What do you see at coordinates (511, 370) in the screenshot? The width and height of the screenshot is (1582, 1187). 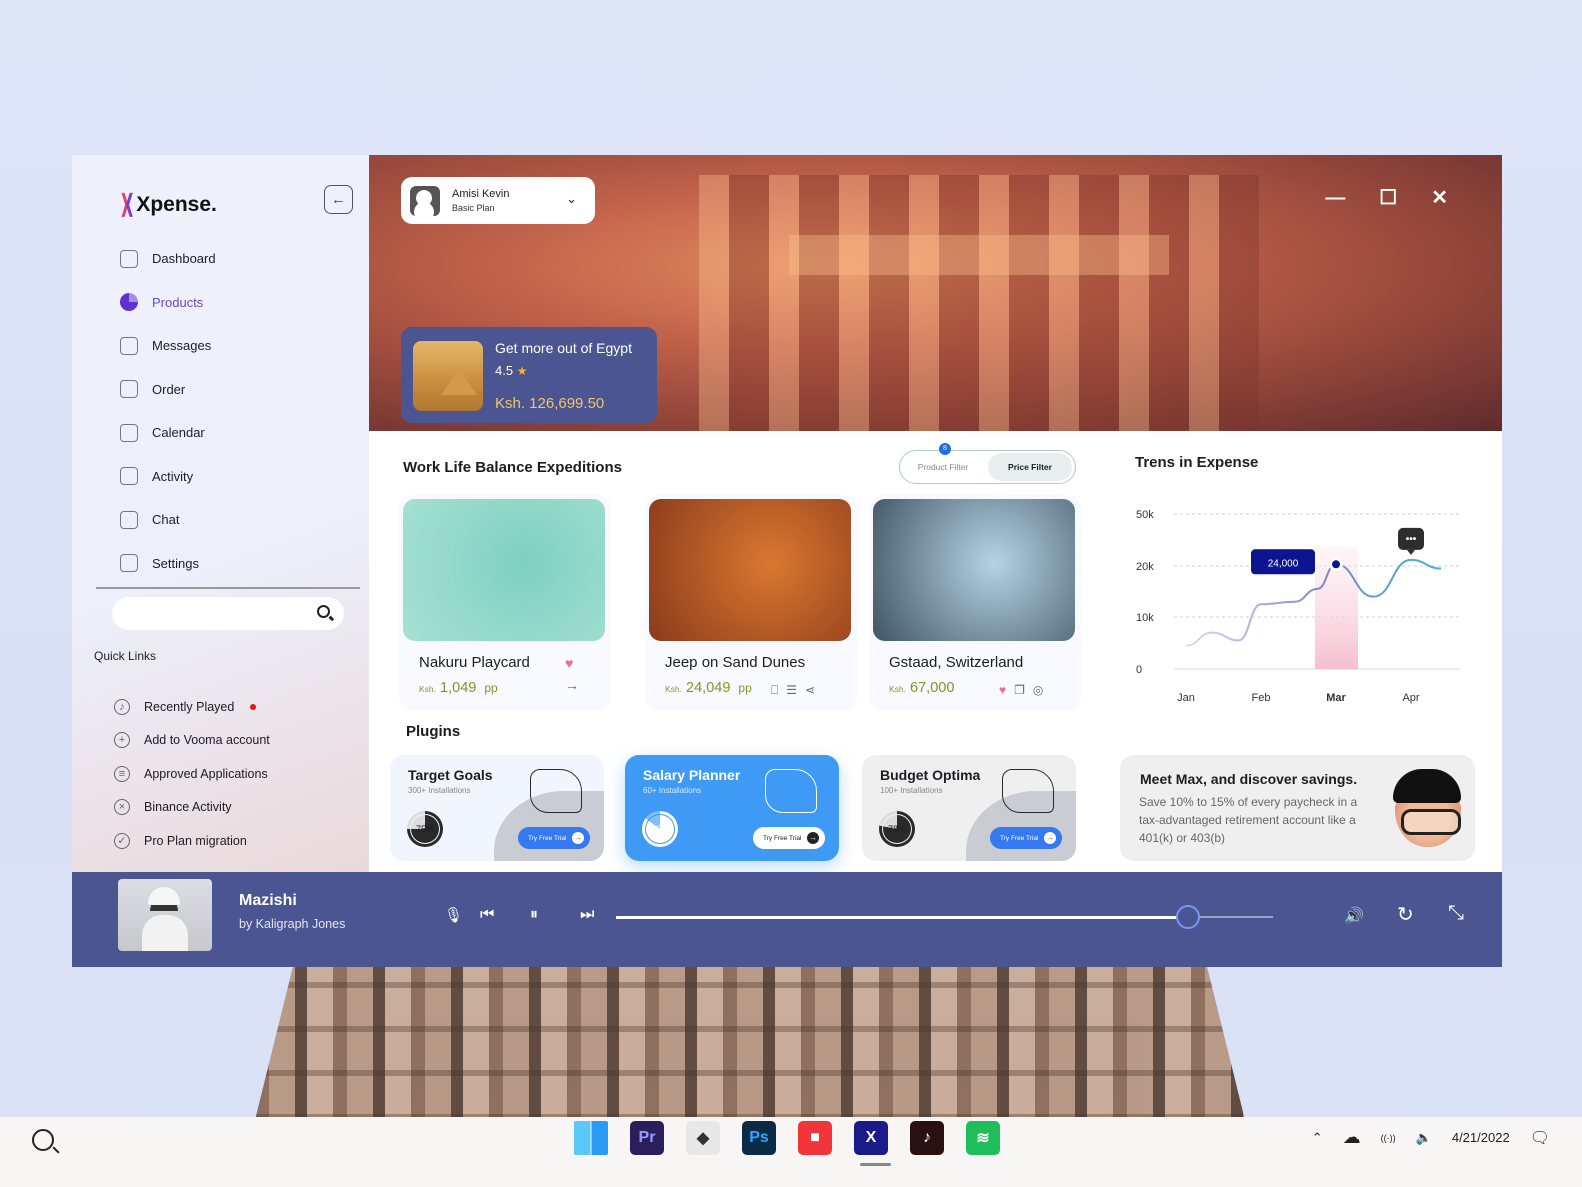 I see `promo-rating: 4.5 ★` at bounding box center [511, 370].